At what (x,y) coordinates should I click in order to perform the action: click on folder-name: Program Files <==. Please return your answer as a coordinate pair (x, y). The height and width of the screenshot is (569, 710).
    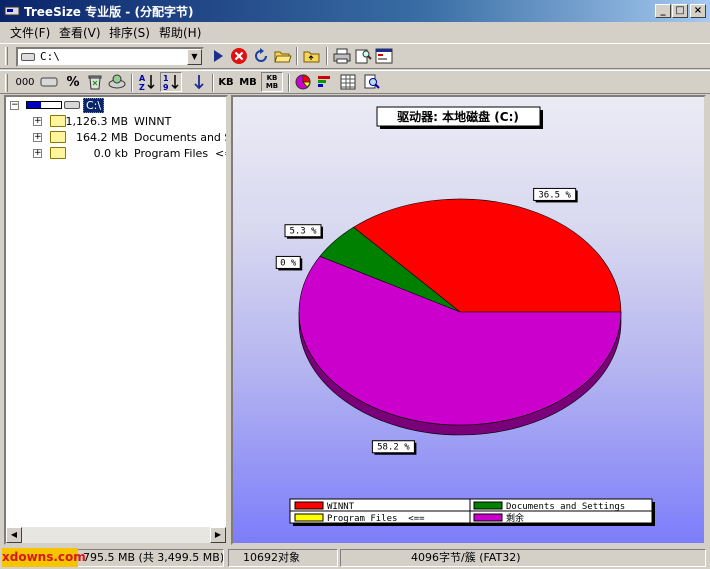
    Looking at the image, I should click on (180, 153).